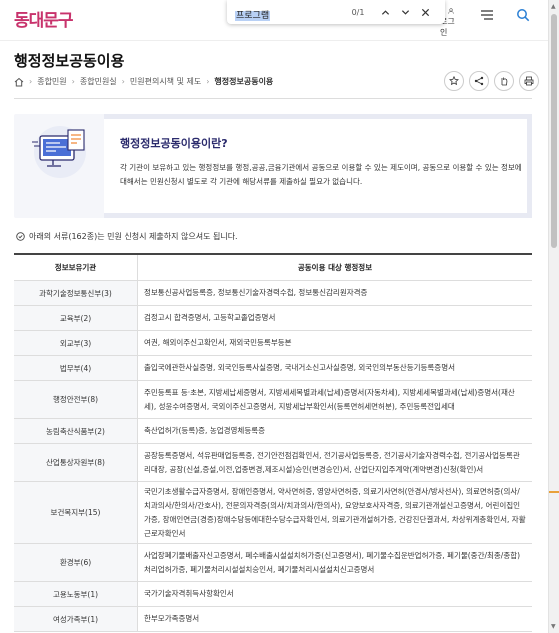 This screenshot has height=633, width=559. I want to click on table-cell-org: 농림축산식품부(2), so click(76, 431).